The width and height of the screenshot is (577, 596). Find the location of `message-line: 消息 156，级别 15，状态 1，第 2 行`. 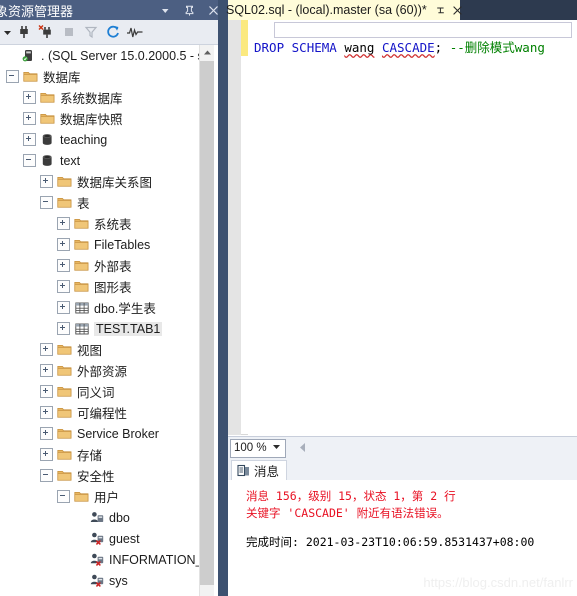

message-line: 消息 156，级别 15，状态 1，第 2 行 is located at coordinates (351, 496).